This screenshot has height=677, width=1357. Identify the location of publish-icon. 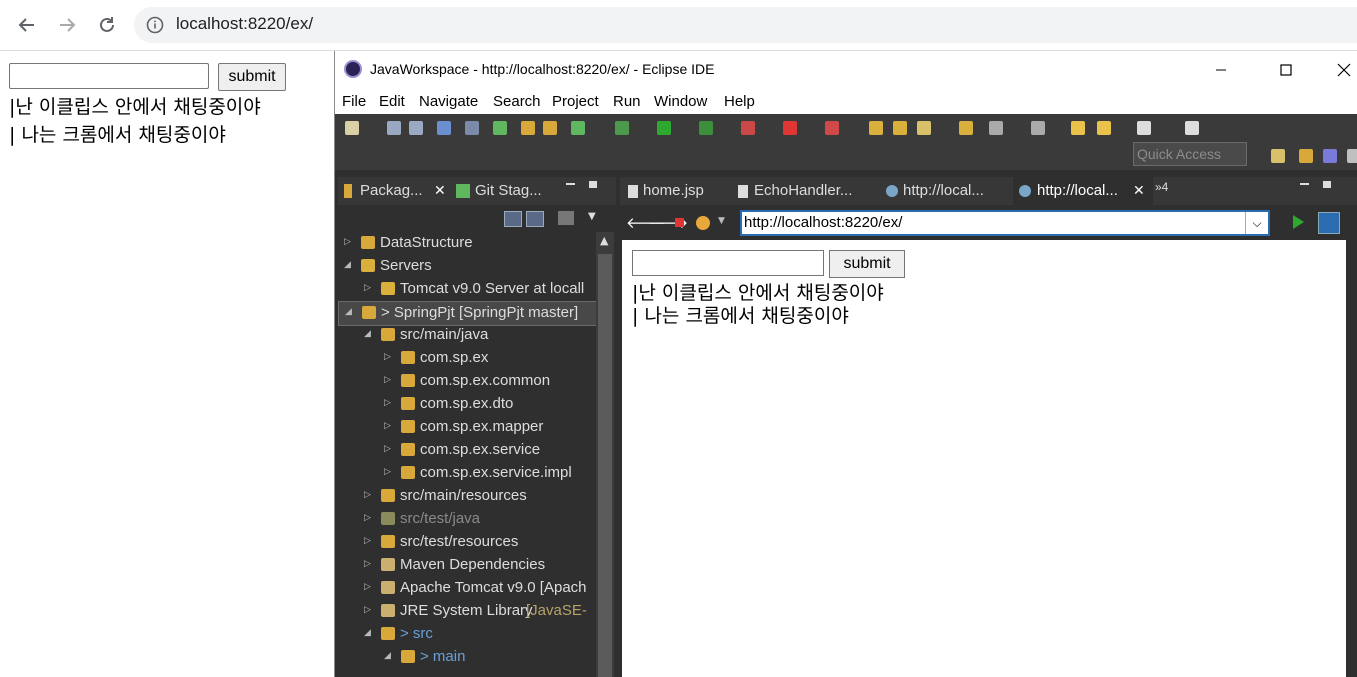
(832, 128).